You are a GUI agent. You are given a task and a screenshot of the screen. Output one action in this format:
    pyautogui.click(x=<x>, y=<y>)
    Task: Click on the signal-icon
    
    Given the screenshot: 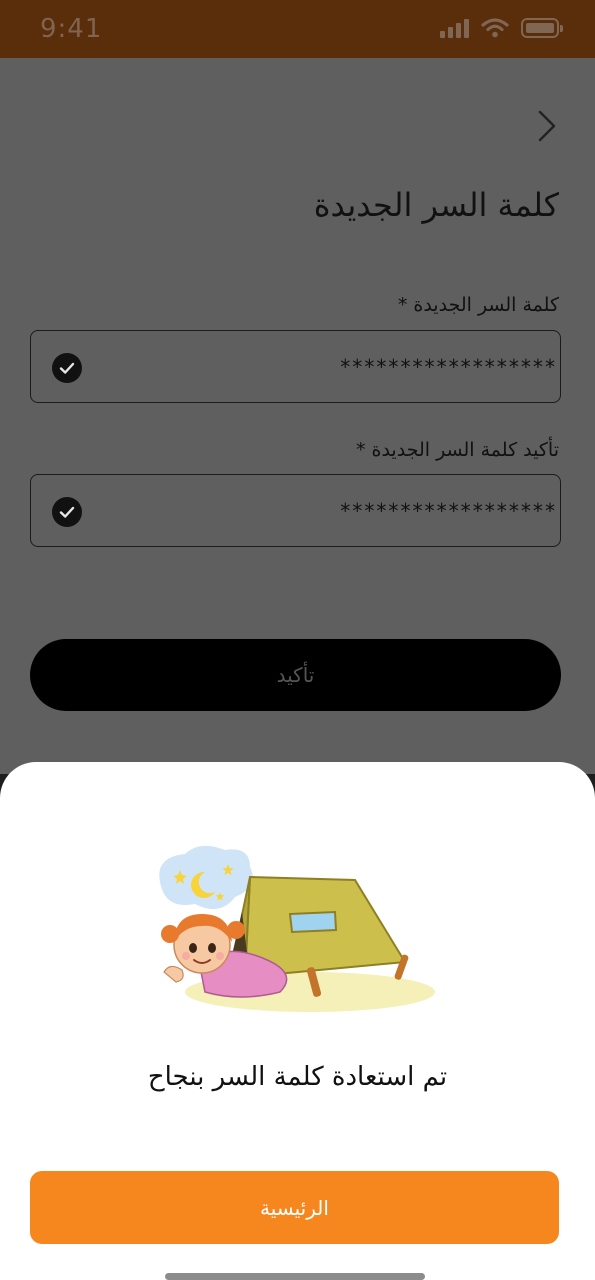 What is the action you would take?
    pyautogui.click(x=454, y=28)
    